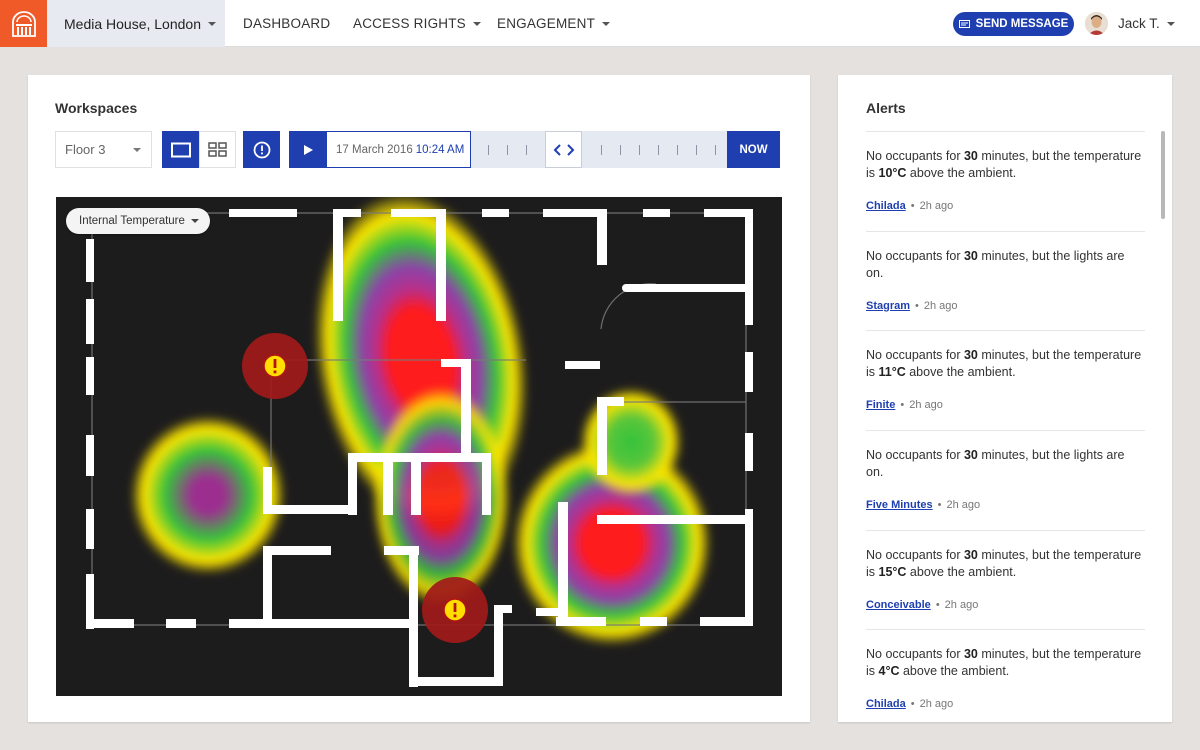  Describe the element at coordinates (23, 23) in the screenshot. I see `building-logo-icon` at that location.